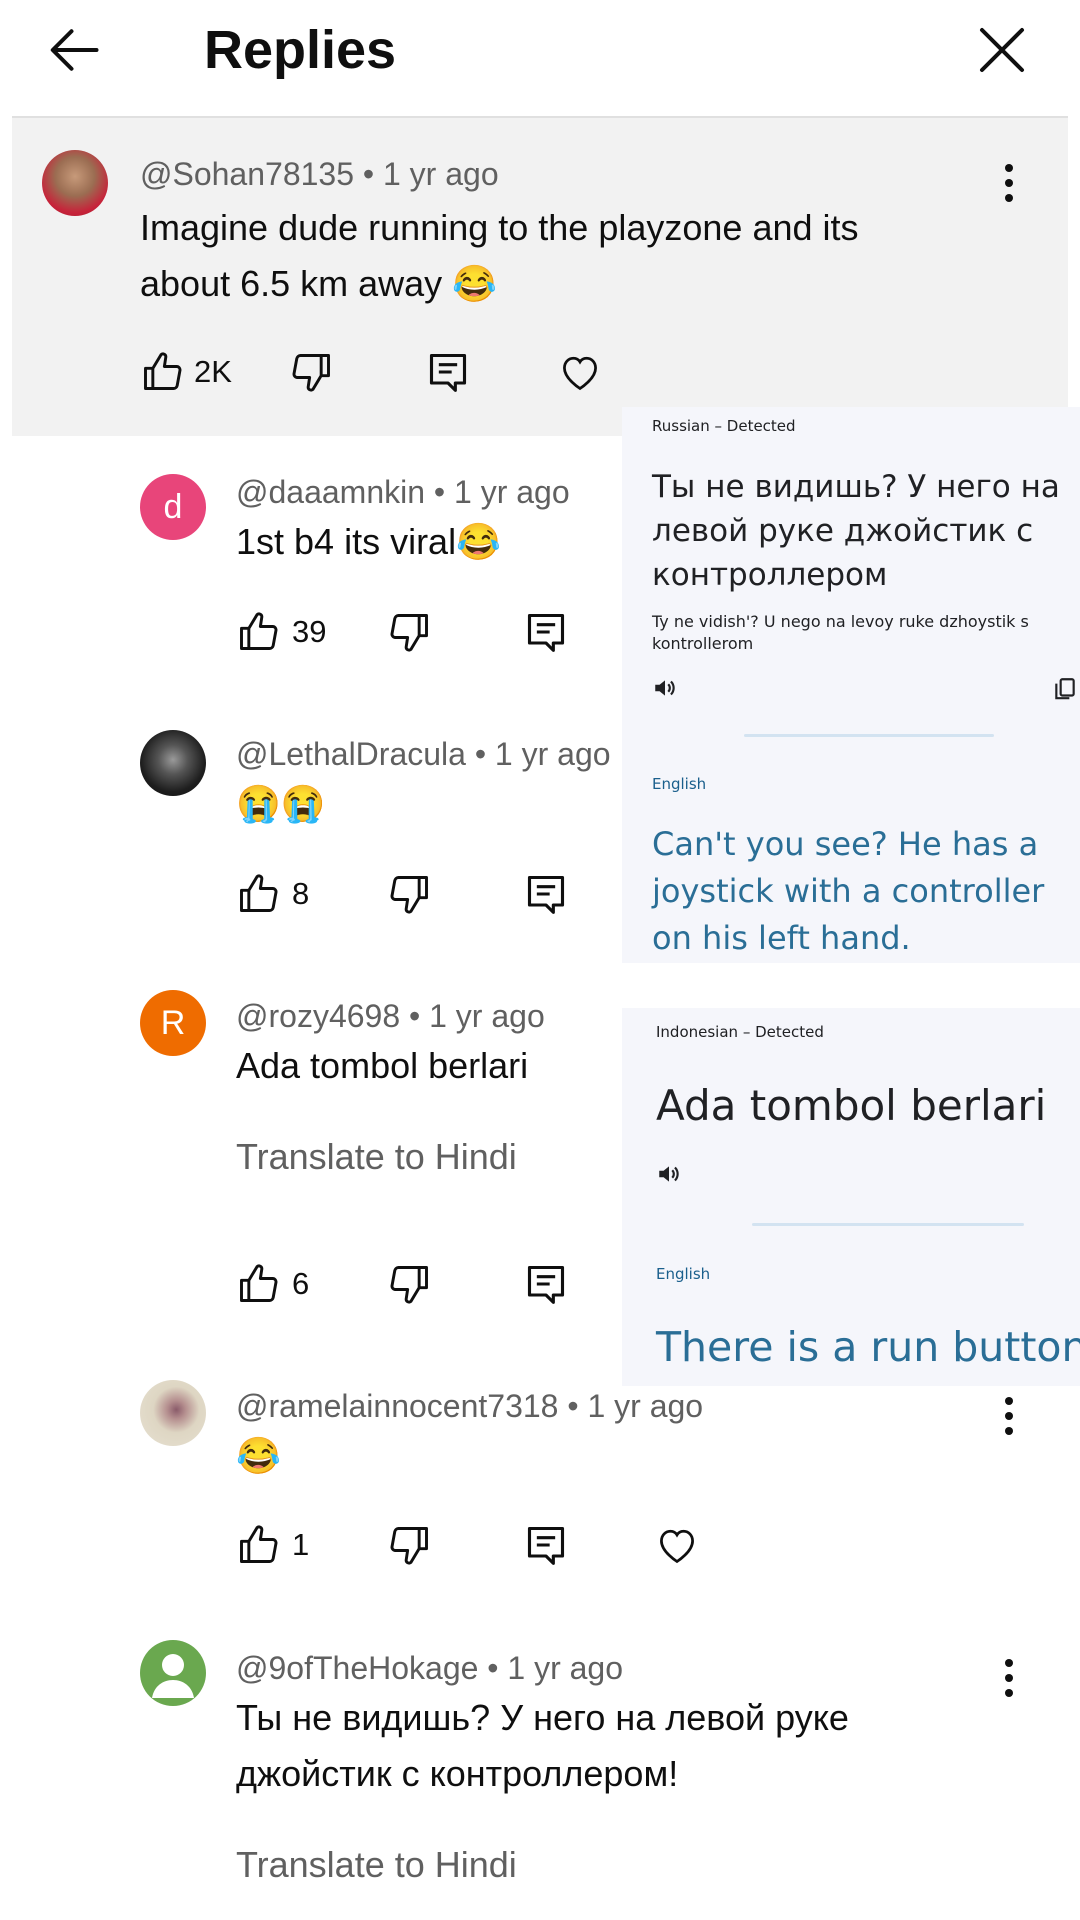  I want to click on source-text: Ada tombol berlari, so click(851, 1105).